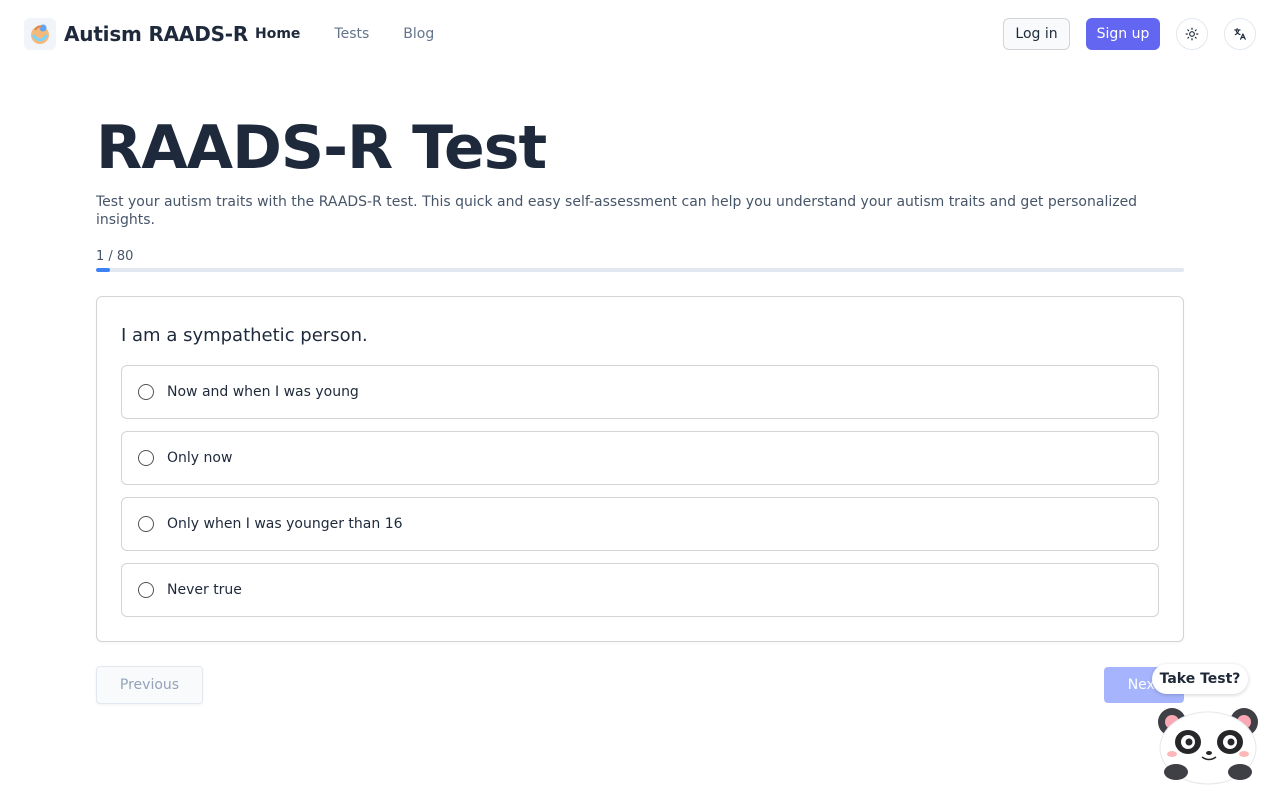 The height and width of the screenshot is (800, 1280). Describe the element at coordinates (263, 392) in the screenshot. I see `answer-option-label: Now and when I was young` at that location.